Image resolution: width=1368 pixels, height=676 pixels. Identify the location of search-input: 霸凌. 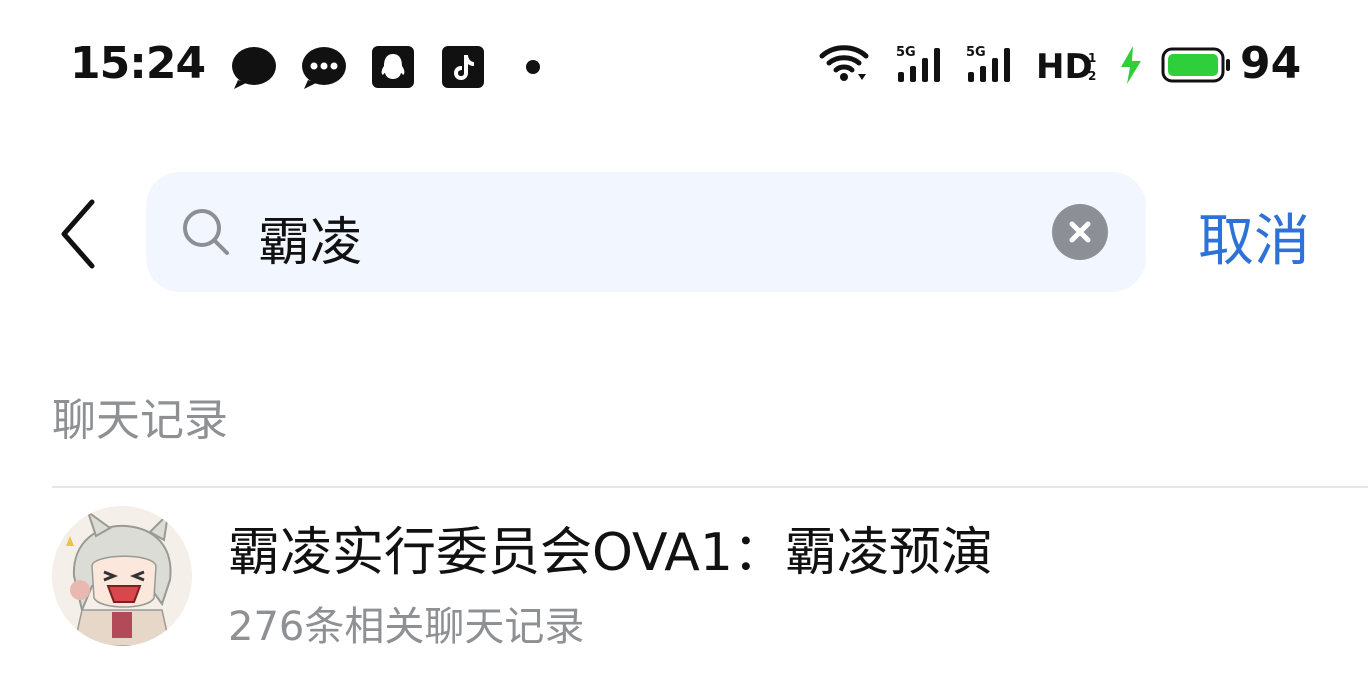
(310, 237).